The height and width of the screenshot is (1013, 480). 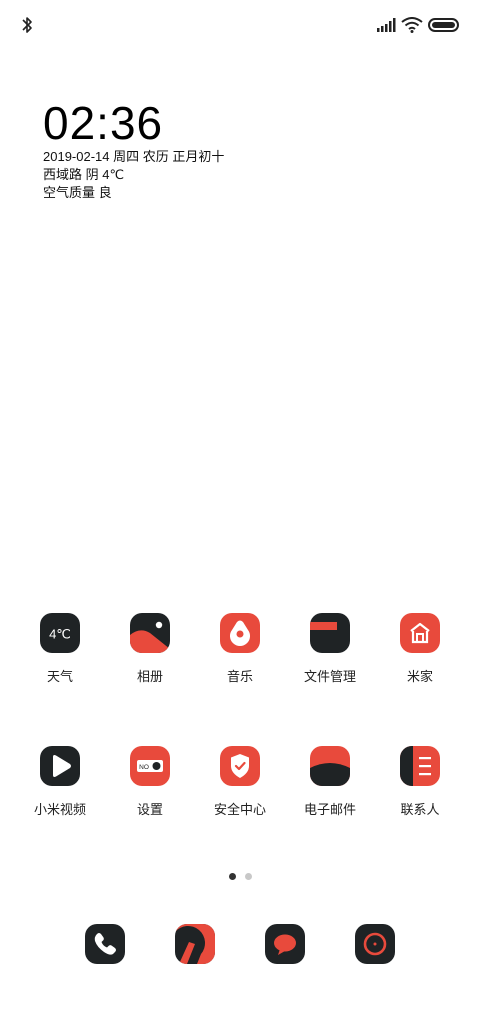 What do you see at coordinates (149, 676) in the screenshot?
I see `app-label: 相册` at bounding box center [149, 676].